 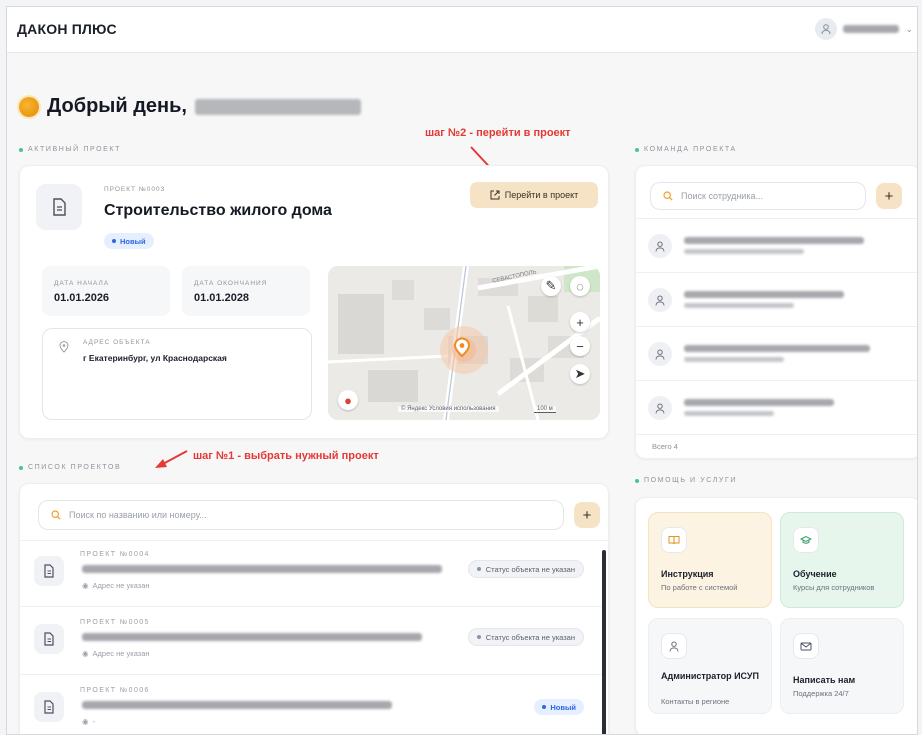 What do you see at coordinates (690, 149) in the screenshot?
I see `section-label: КОМАНДА ПРОЕКТА` at bounding box center [690, 149].